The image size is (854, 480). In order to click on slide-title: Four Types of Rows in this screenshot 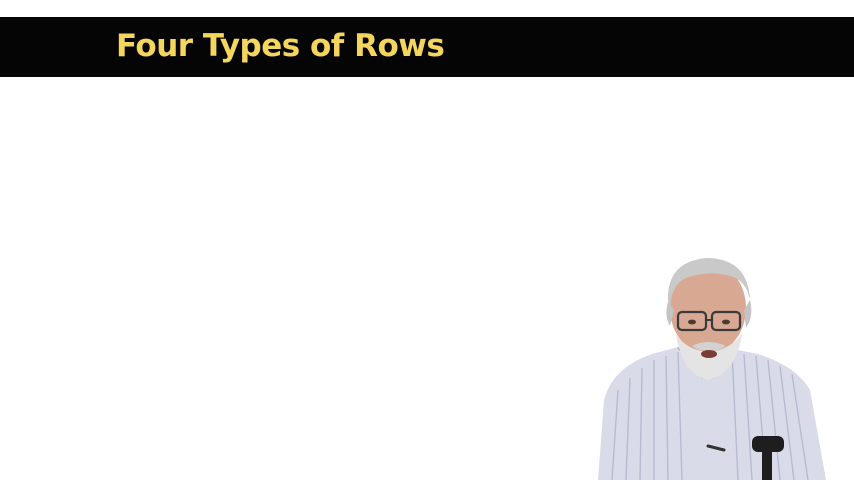, I will do `click(280, 46)`.